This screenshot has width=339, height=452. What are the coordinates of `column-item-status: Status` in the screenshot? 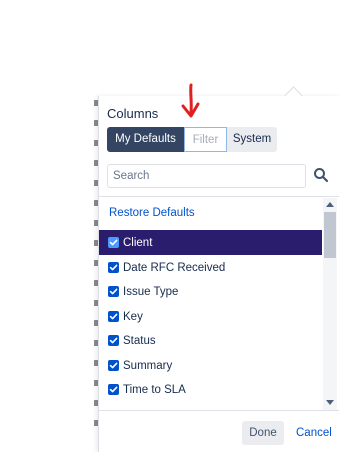 It's located at (210, 340).